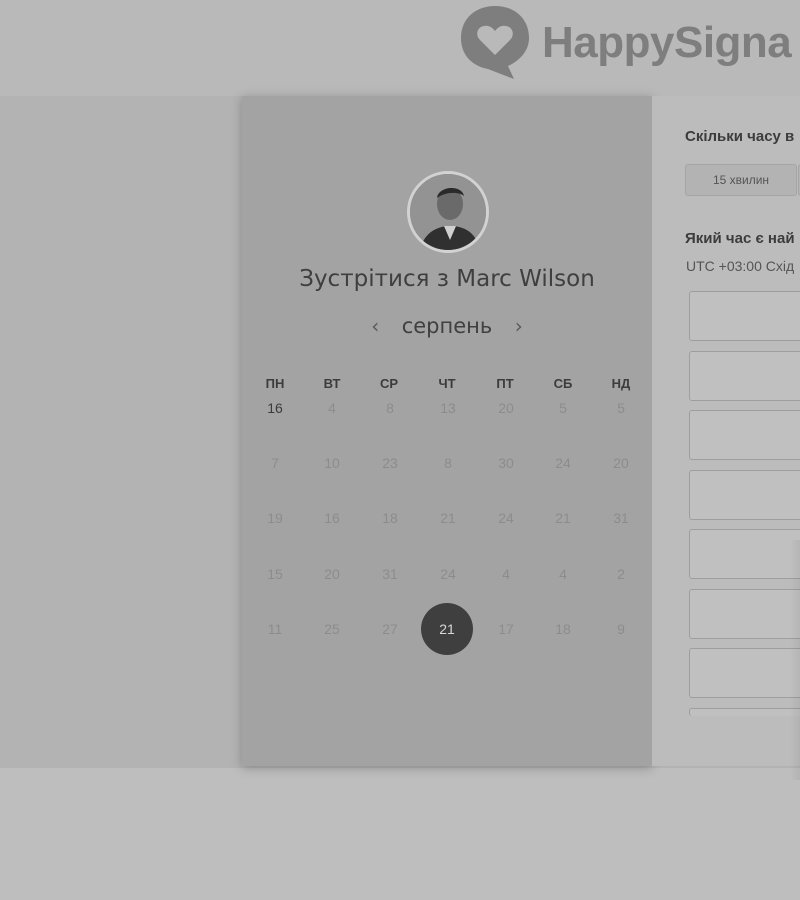  What do you see at coordinates (332, 629) in the screenshot?
I see `calendar-day: 25` at bounding box center [332, 629].